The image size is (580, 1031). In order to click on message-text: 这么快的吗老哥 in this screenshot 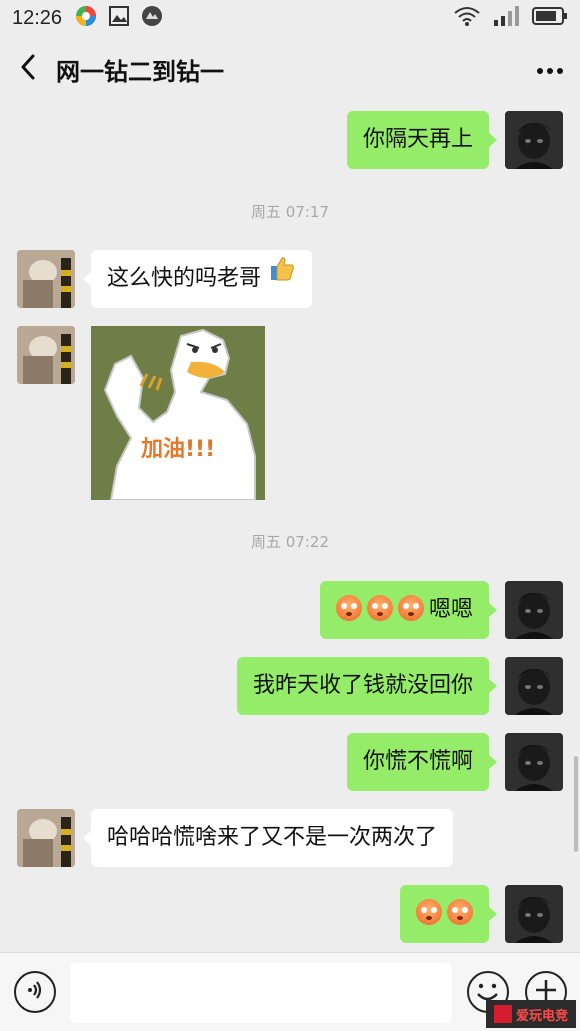, I will do `click(184, 278)`.